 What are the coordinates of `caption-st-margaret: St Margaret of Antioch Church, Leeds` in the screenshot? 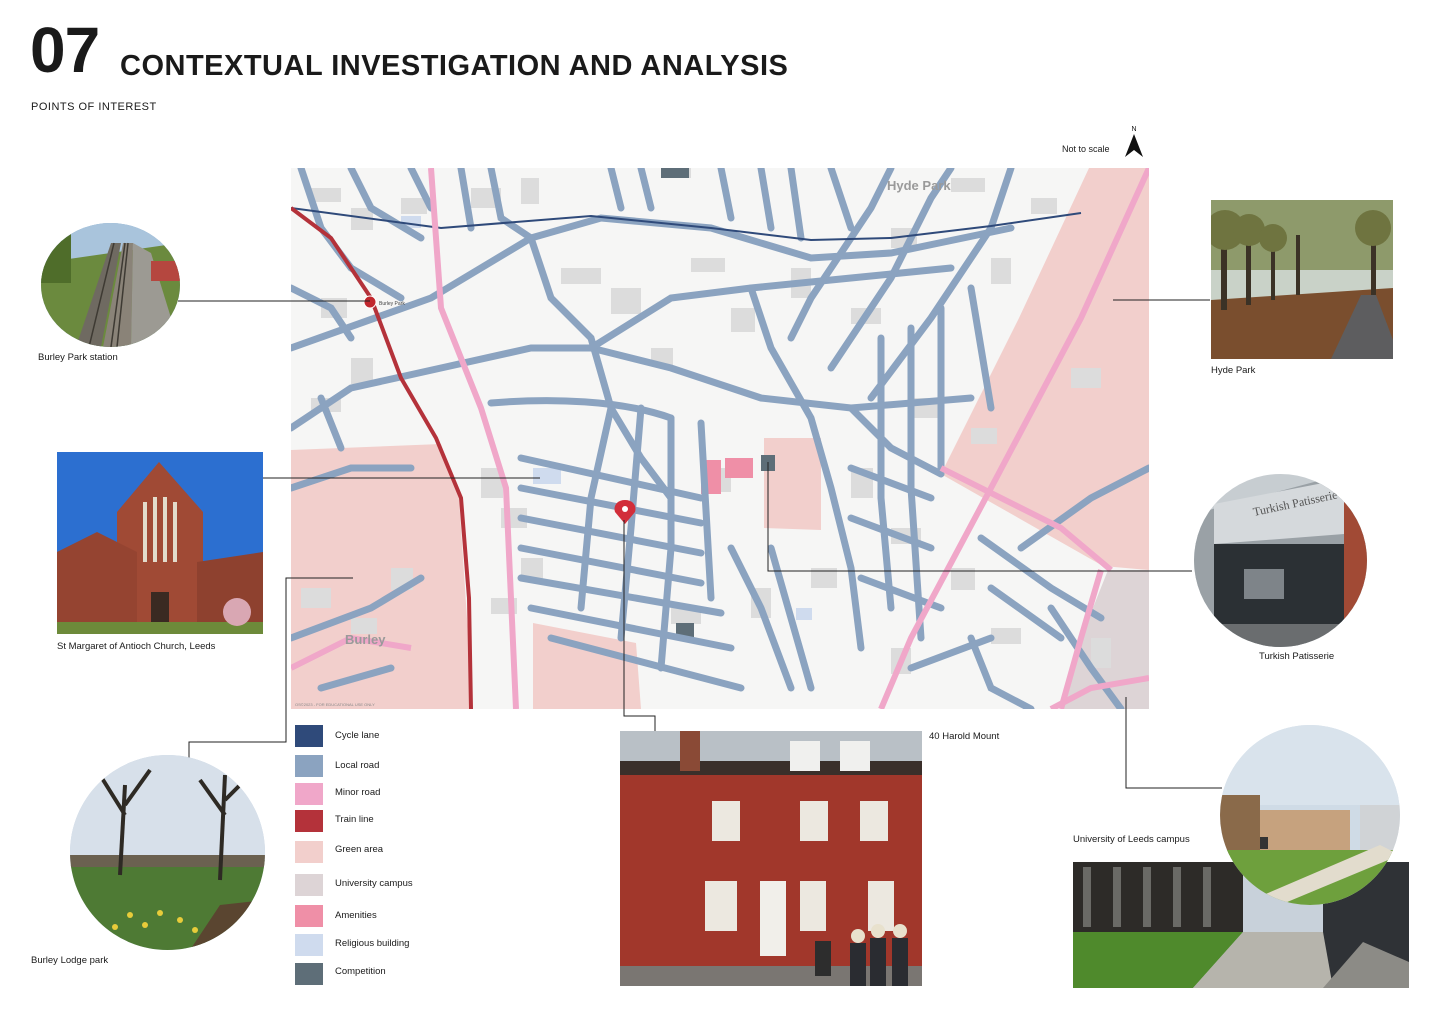 It's located at (136, 646).